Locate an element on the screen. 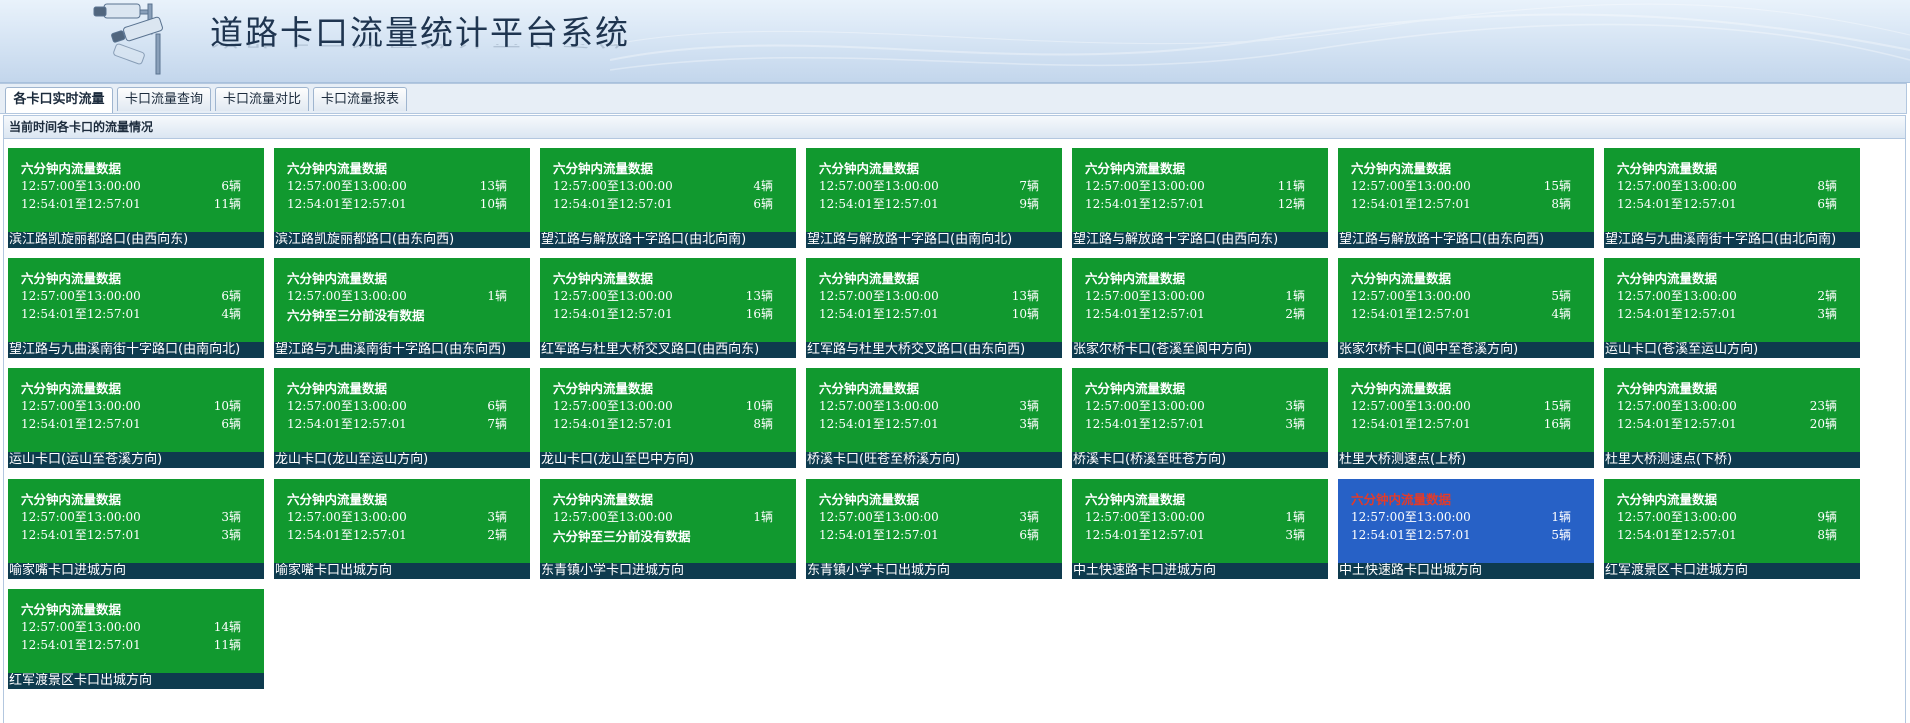  checkpoint-name: 运山卡口(运山至苍溪方向) is located at coordinates (136, 460).